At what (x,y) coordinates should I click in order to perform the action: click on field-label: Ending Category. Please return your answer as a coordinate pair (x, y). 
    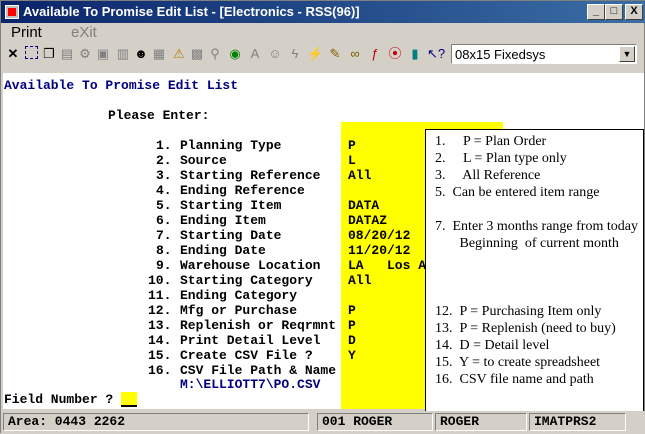
    Looking at the image, I should click on (239, 295).